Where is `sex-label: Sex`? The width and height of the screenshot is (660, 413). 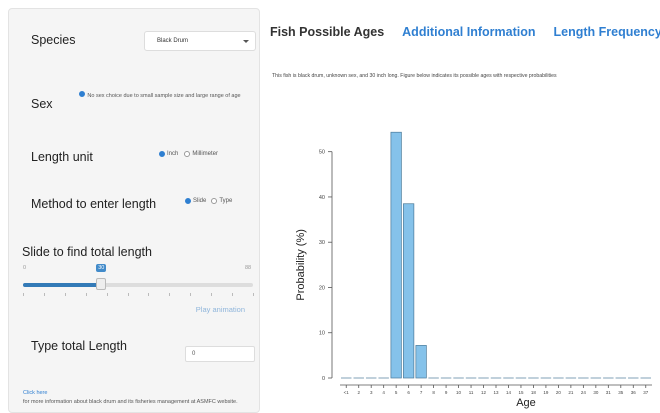
sex-label: Sex is located at coordinates (42, 104).